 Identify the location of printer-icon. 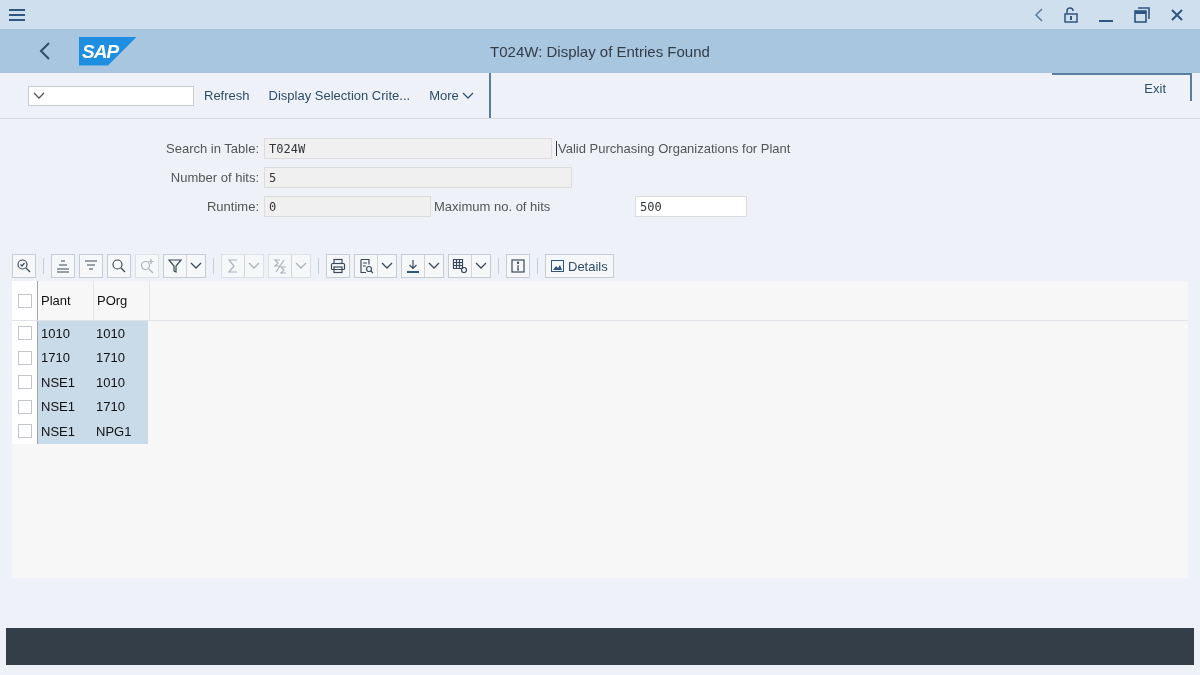
(338, 266).